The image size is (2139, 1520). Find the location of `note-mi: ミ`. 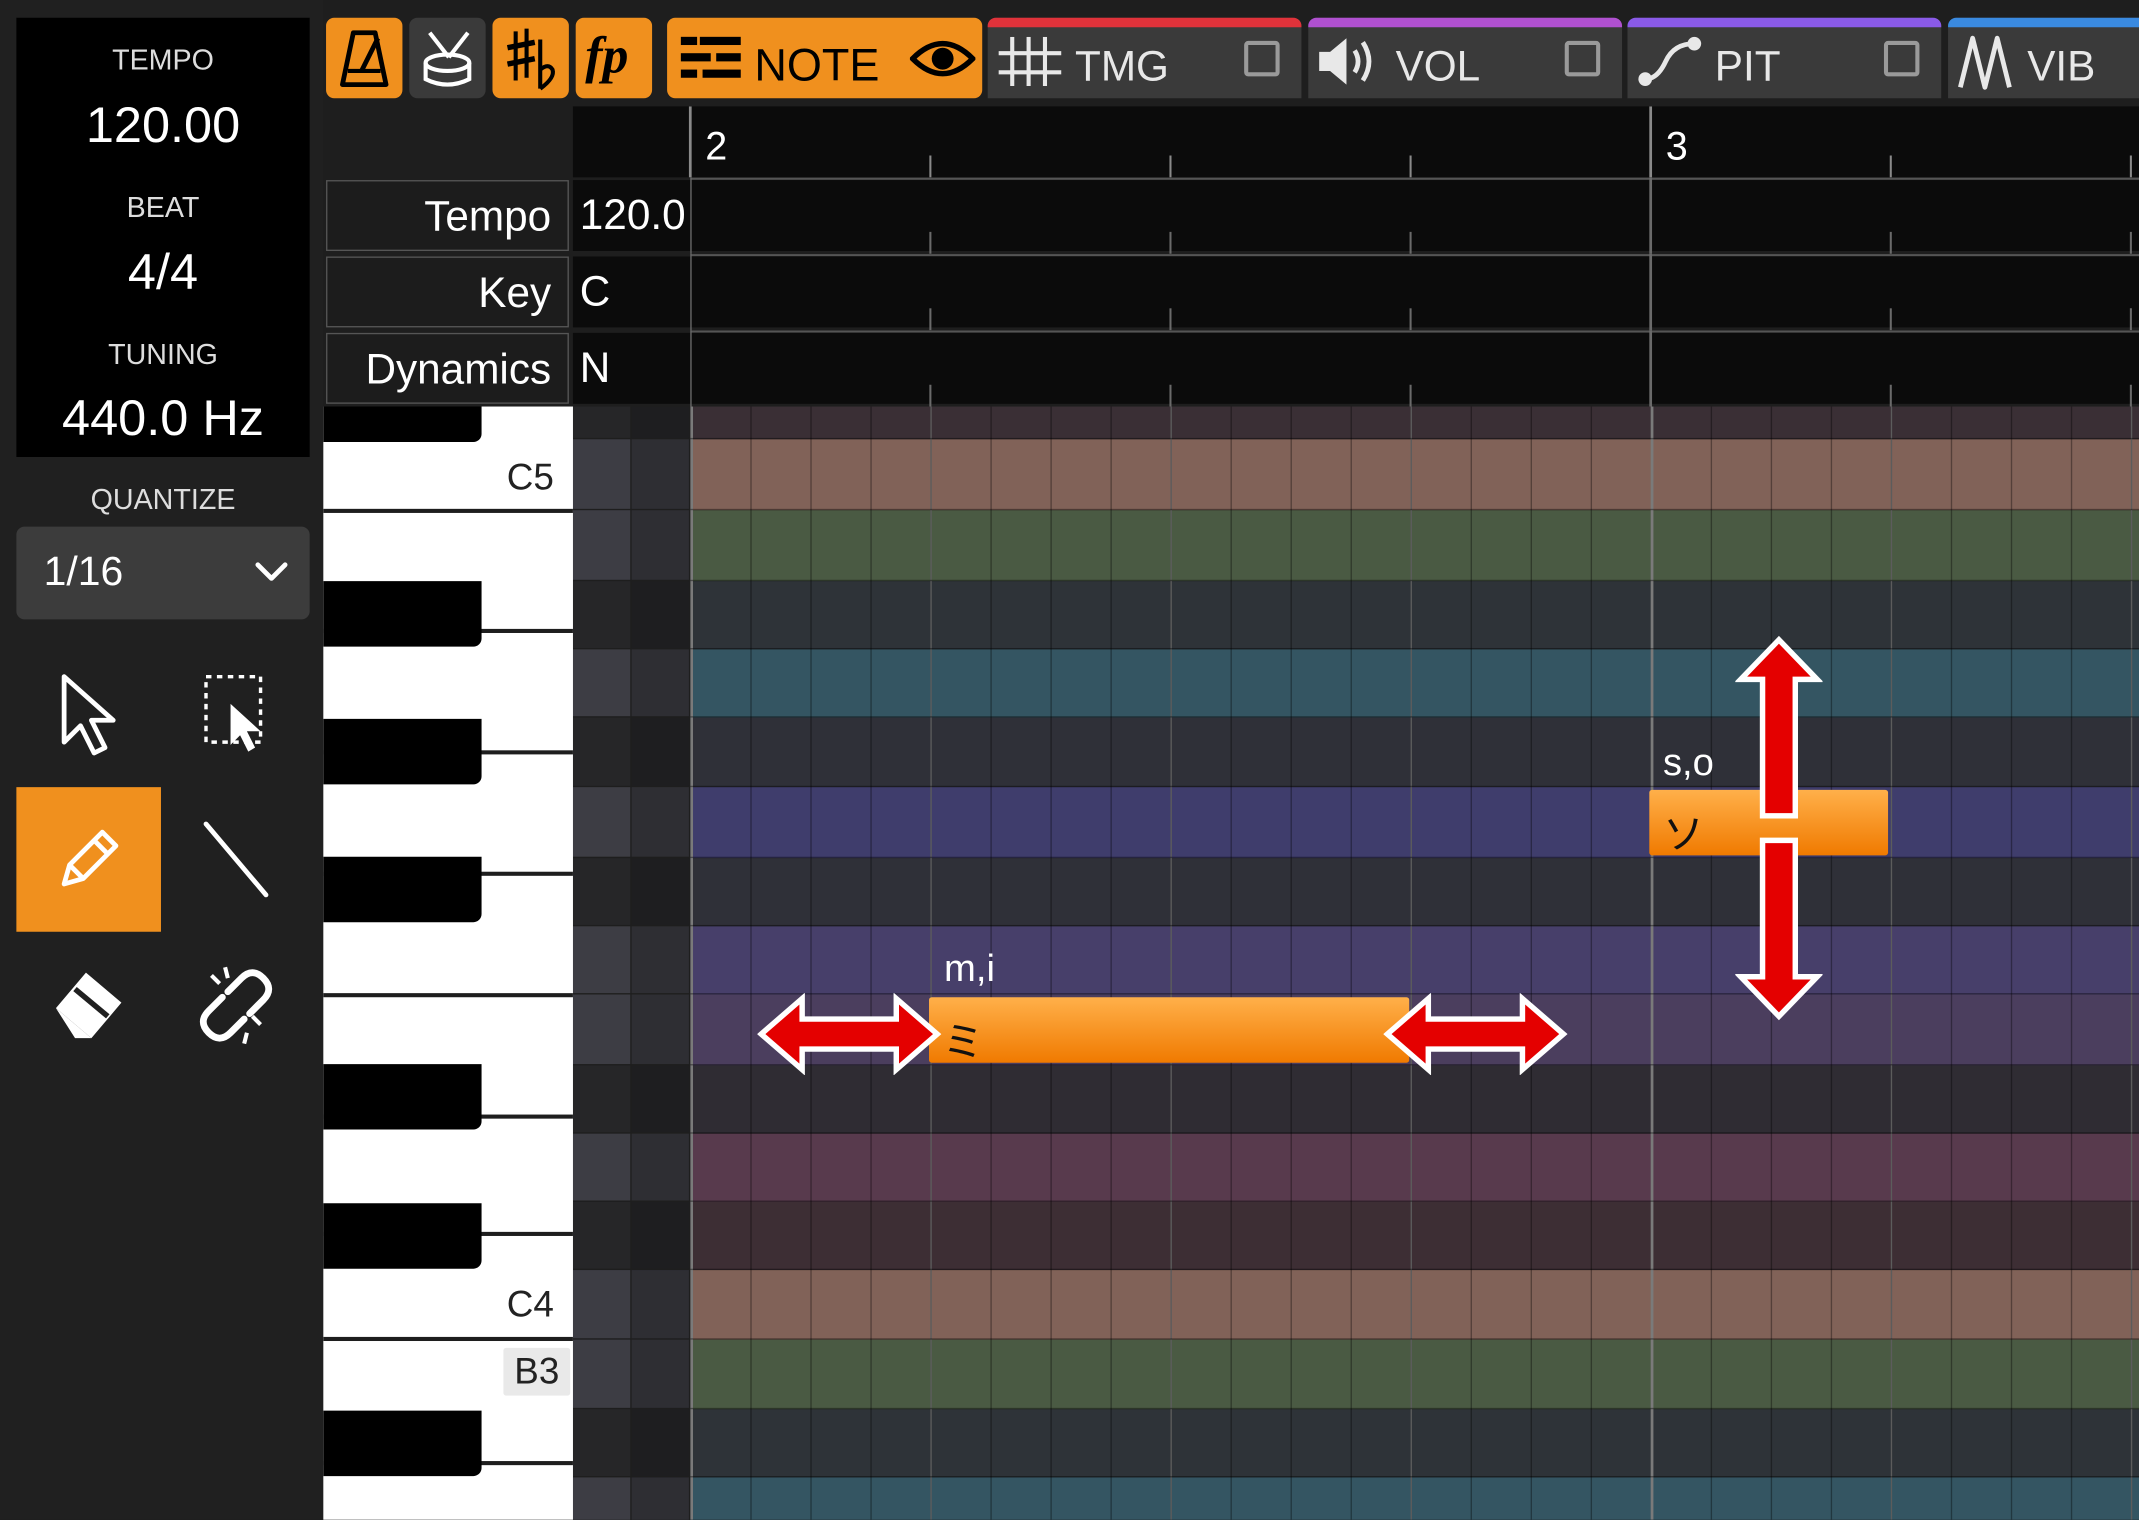

note-mi: ミ is located at coordinates (1169, 1031).